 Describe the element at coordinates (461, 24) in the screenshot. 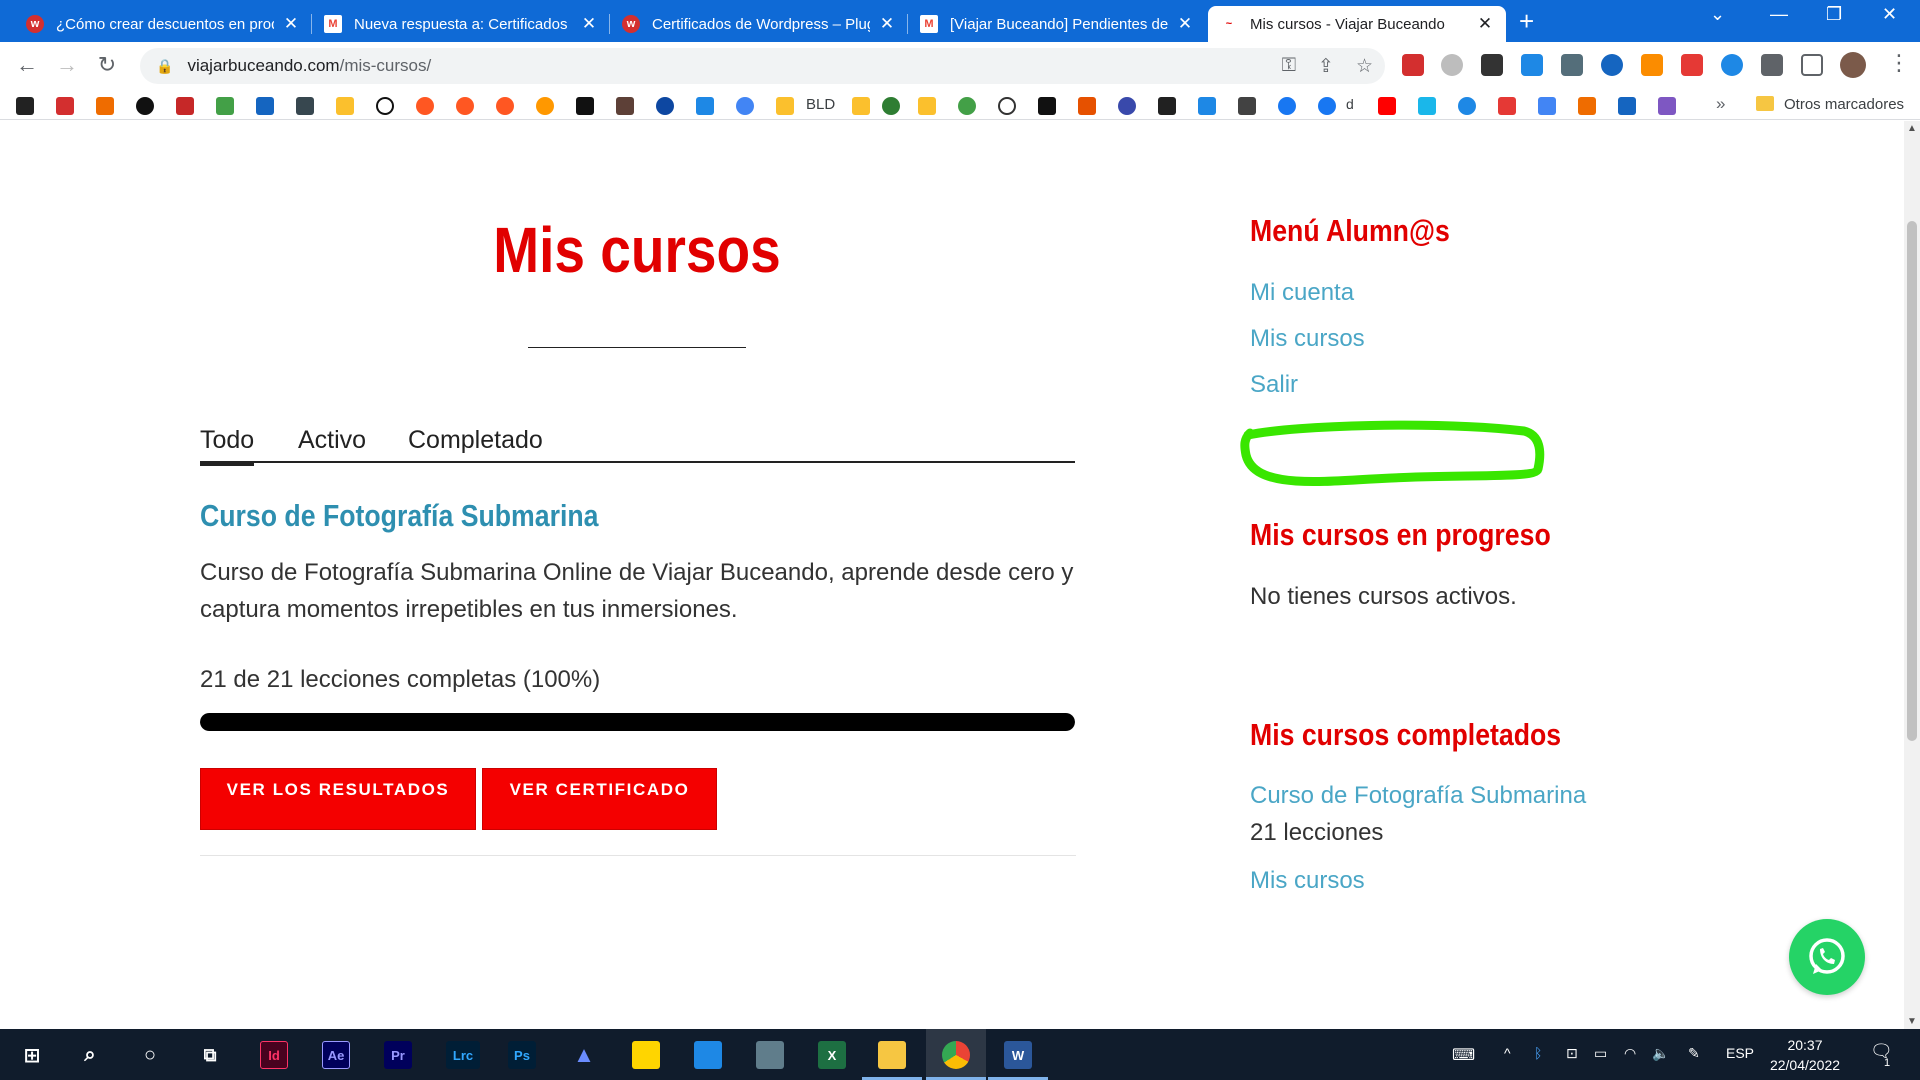

I see `browser-tab: M Nueva respuesta a: Certificados d ✕` at that location.